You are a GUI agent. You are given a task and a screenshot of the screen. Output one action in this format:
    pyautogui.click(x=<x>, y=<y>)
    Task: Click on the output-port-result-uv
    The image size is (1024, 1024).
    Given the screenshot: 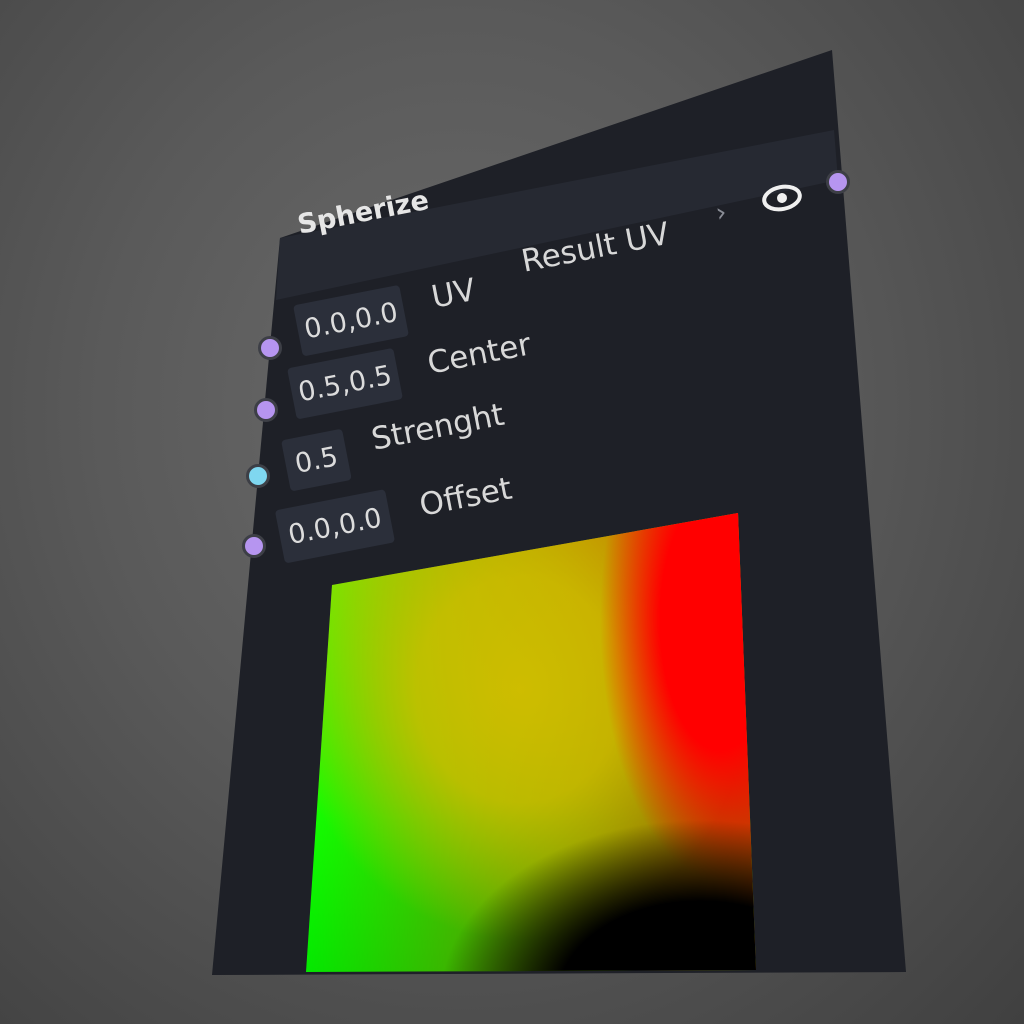 What is the action you would take?
    pyautogui.click(x=838, y=182)
    